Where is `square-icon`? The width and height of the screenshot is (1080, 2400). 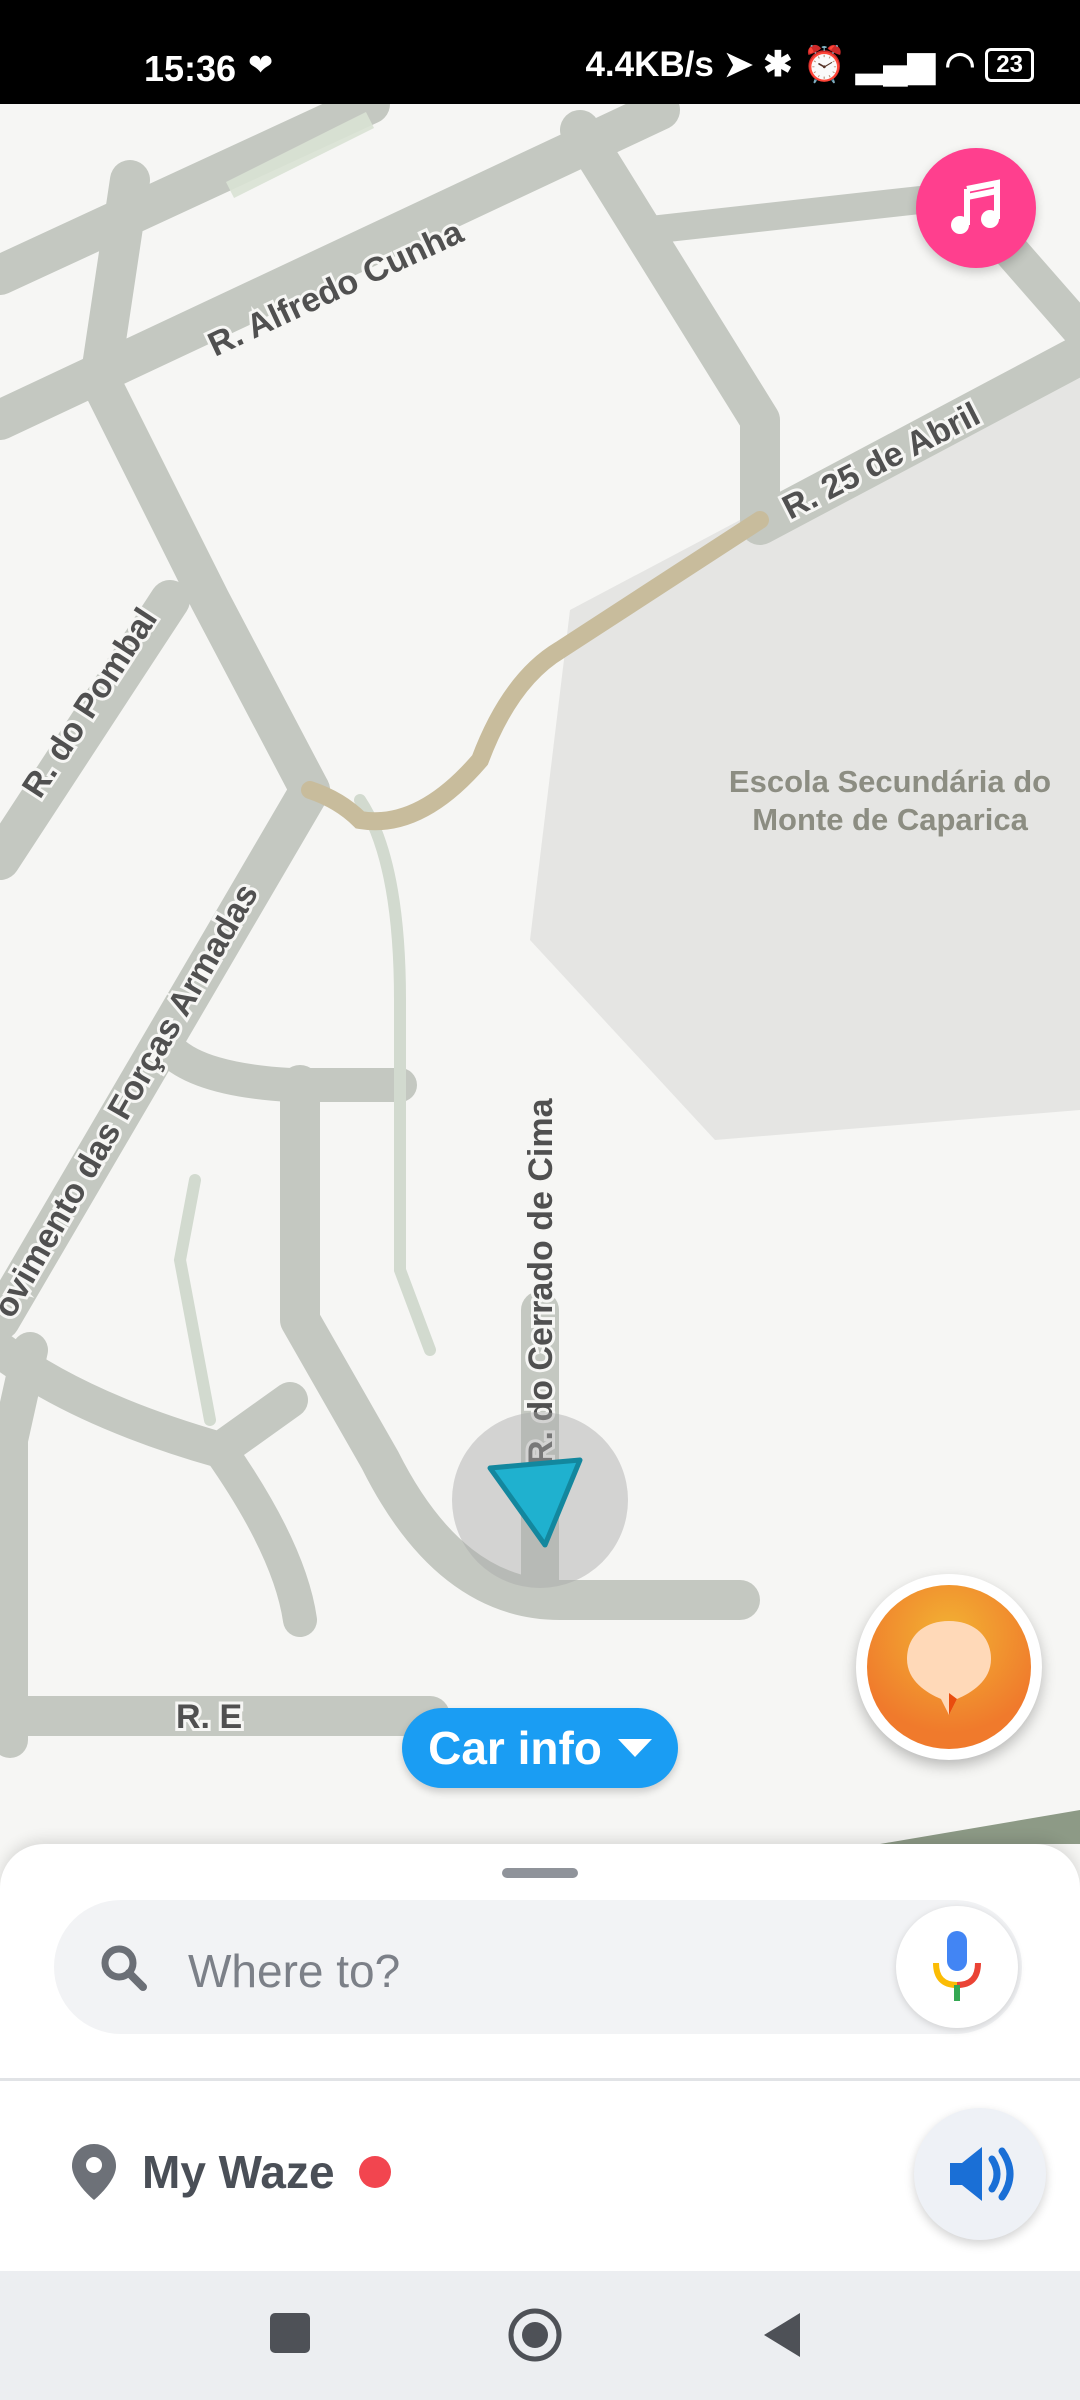
square-icon is located at coordinates (290, 2333).